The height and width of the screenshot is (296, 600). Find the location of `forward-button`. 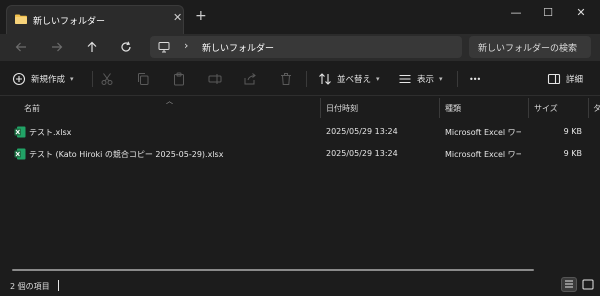

forward-button is located at coordinates (57, 47).